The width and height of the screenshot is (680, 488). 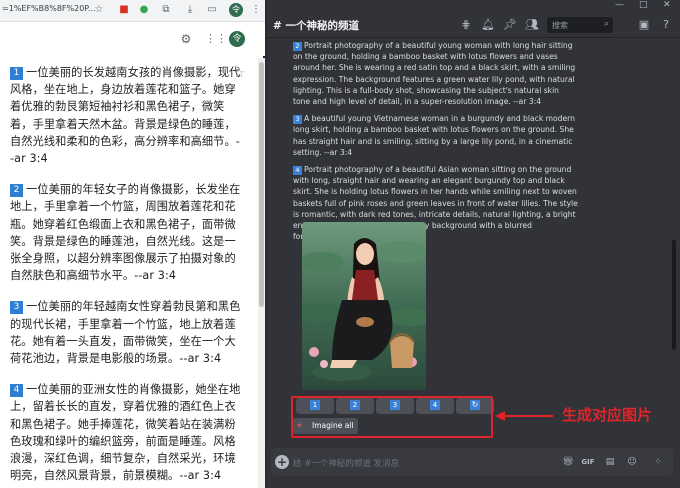 What do you see at coordinates (316, 26) in the screenshot?
I see `channel-title: # 一个神秘的频道` at bounding box center [316, 26].